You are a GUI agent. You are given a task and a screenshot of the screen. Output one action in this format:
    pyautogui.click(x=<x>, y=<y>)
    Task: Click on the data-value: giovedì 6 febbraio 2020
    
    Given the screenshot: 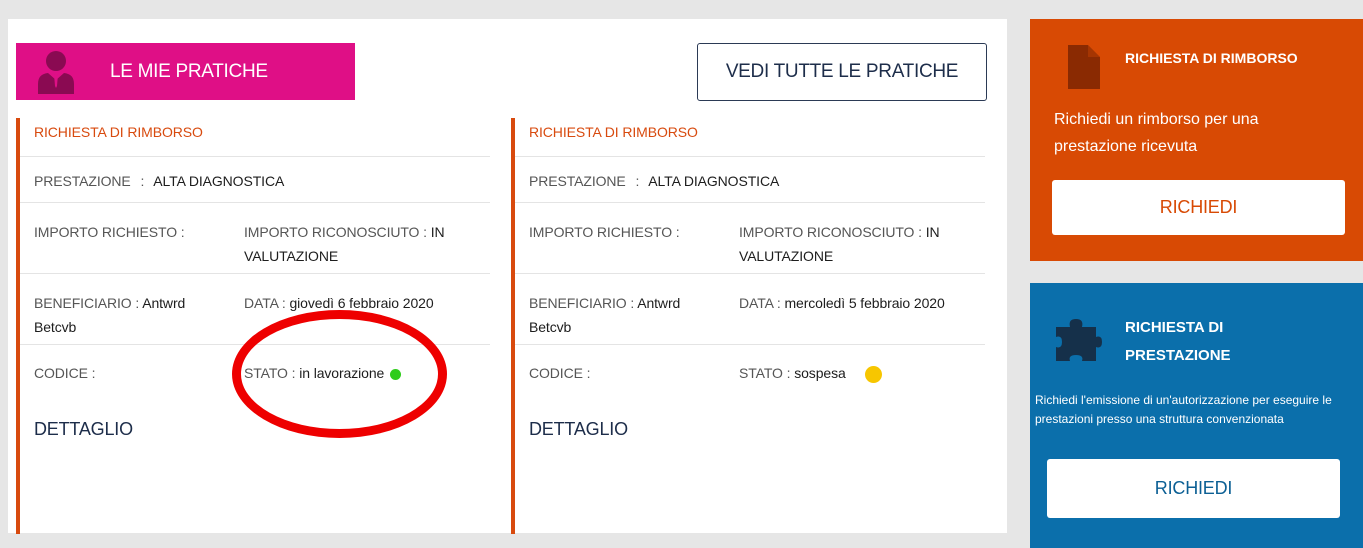 What is the action you would take?
    pyautogui.click(x=361, y=303)
    